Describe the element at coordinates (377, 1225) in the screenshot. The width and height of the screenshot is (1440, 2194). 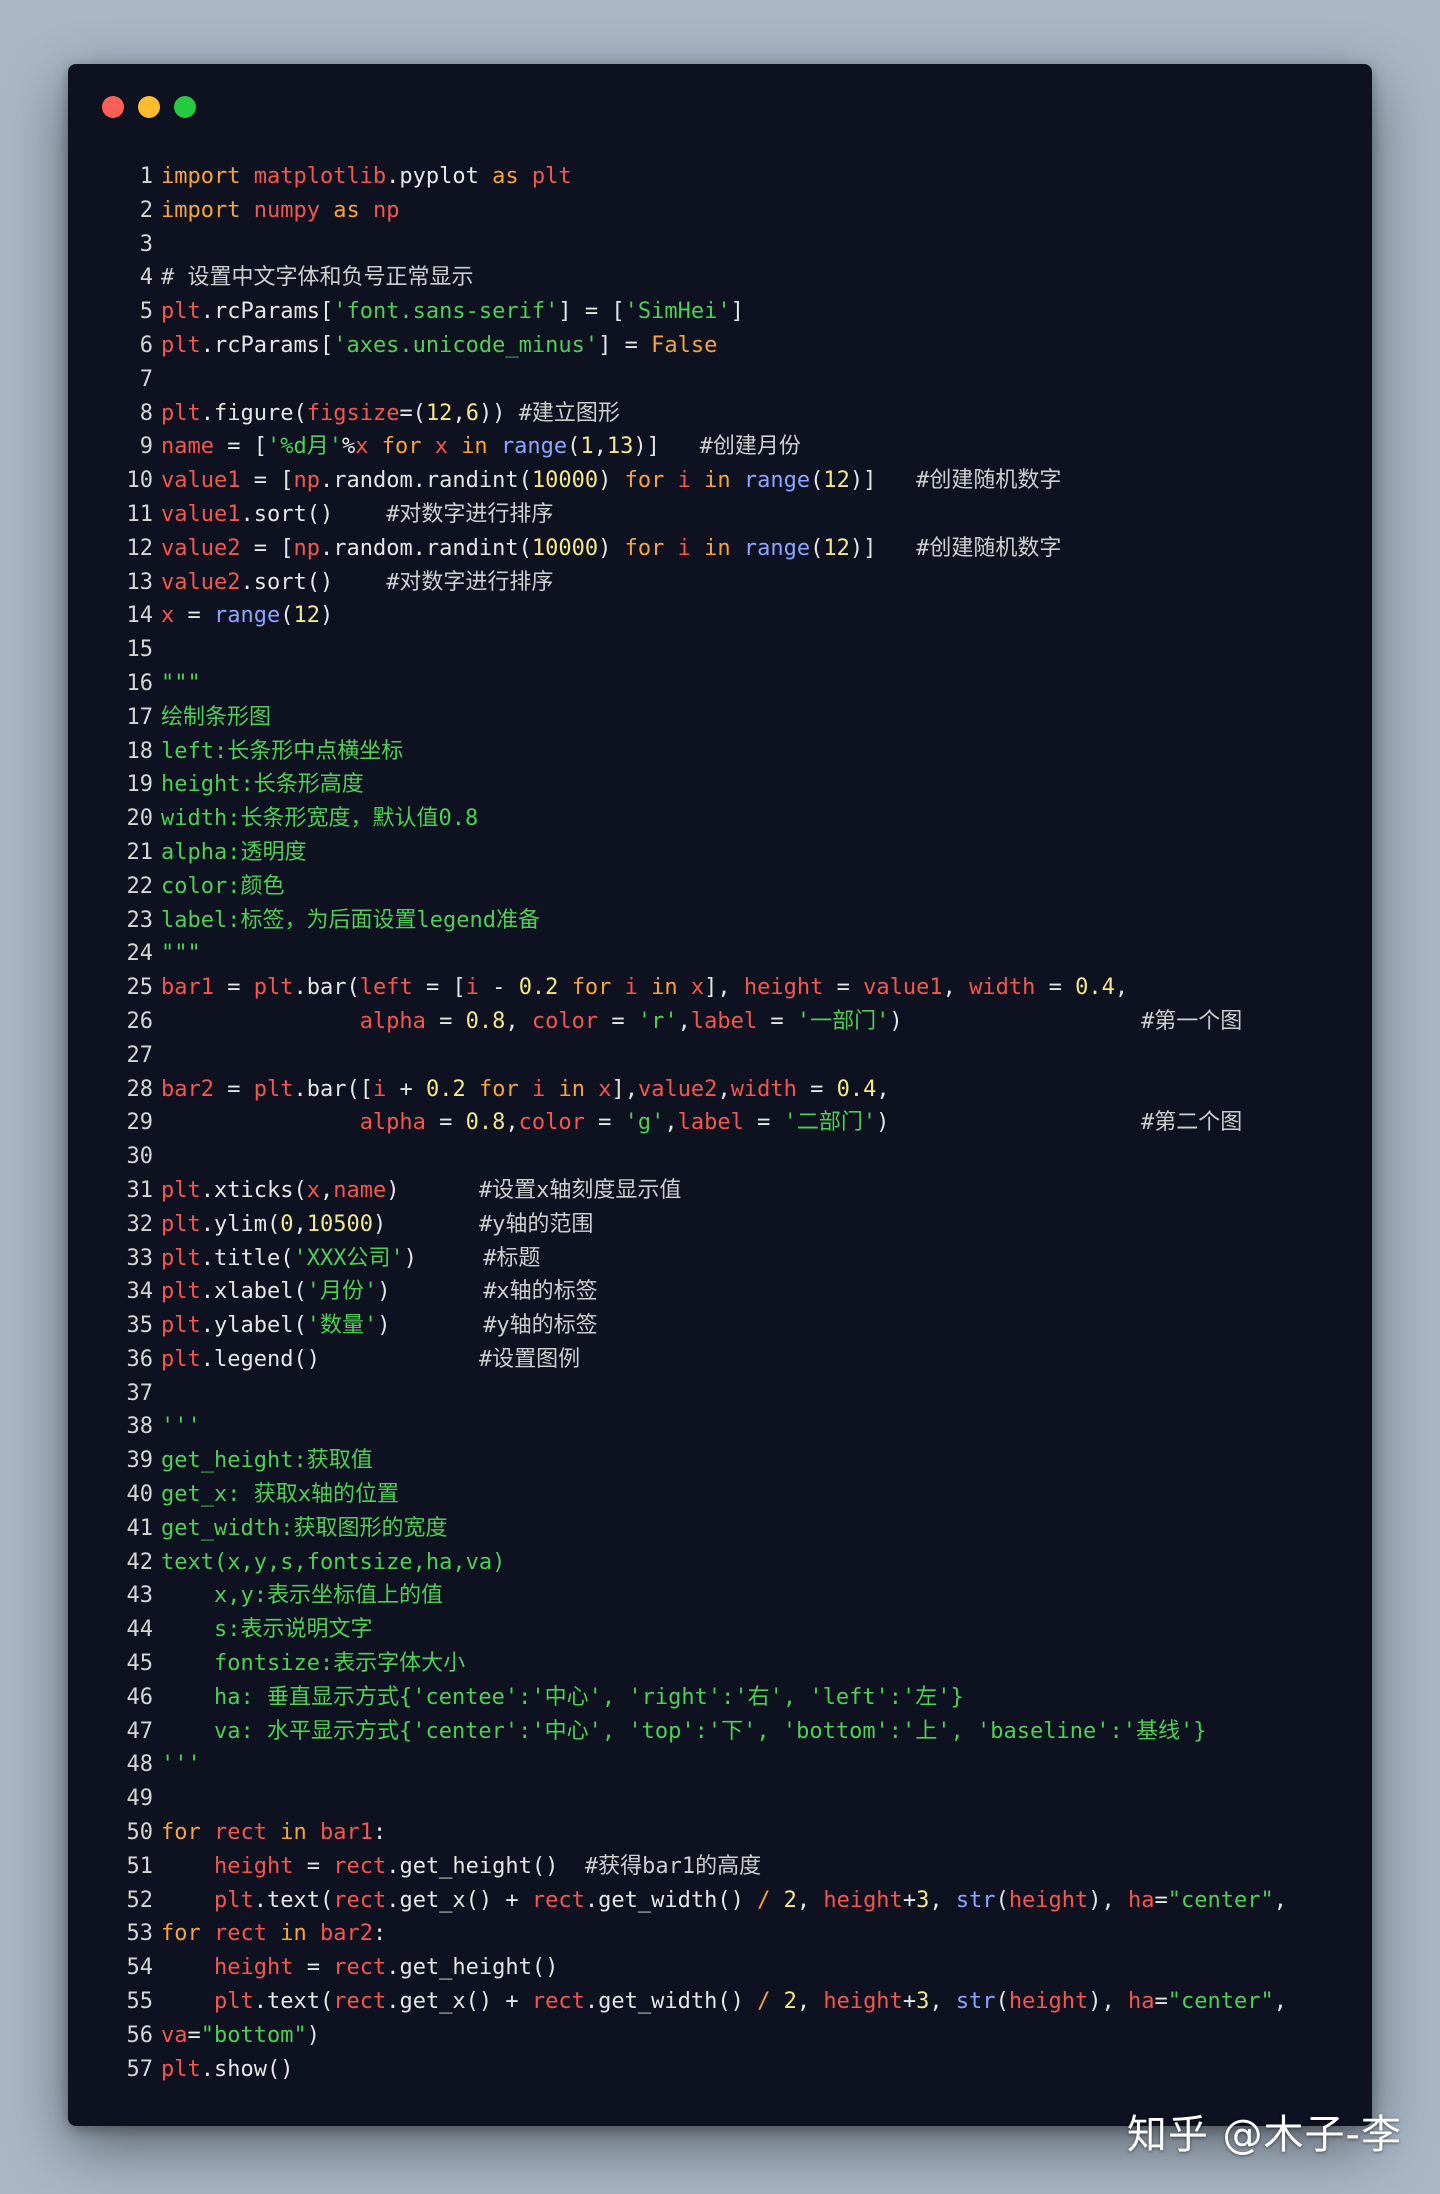
I see `code-text: plt.ylim(0,10500) #y轴的范围` at that location.